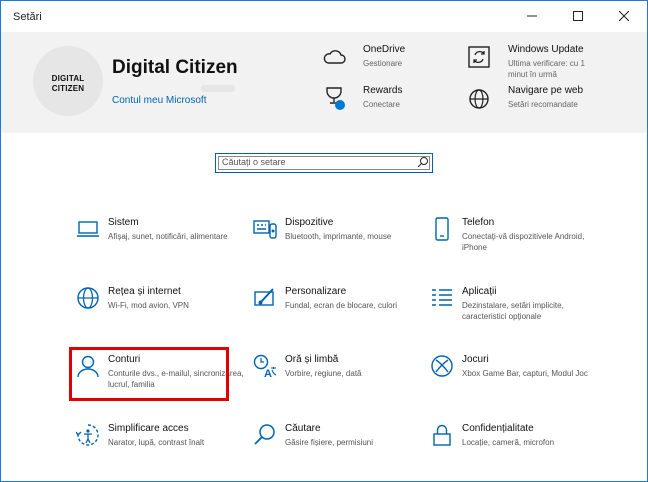 This screenshot has height=482, width=648. What do you see at coordinates (161, 316) in the screenshot?
I see `tile-network-internet: Rețea și internet Wi-Fi, mod avion, VPN` at bounding box center [161, 316].